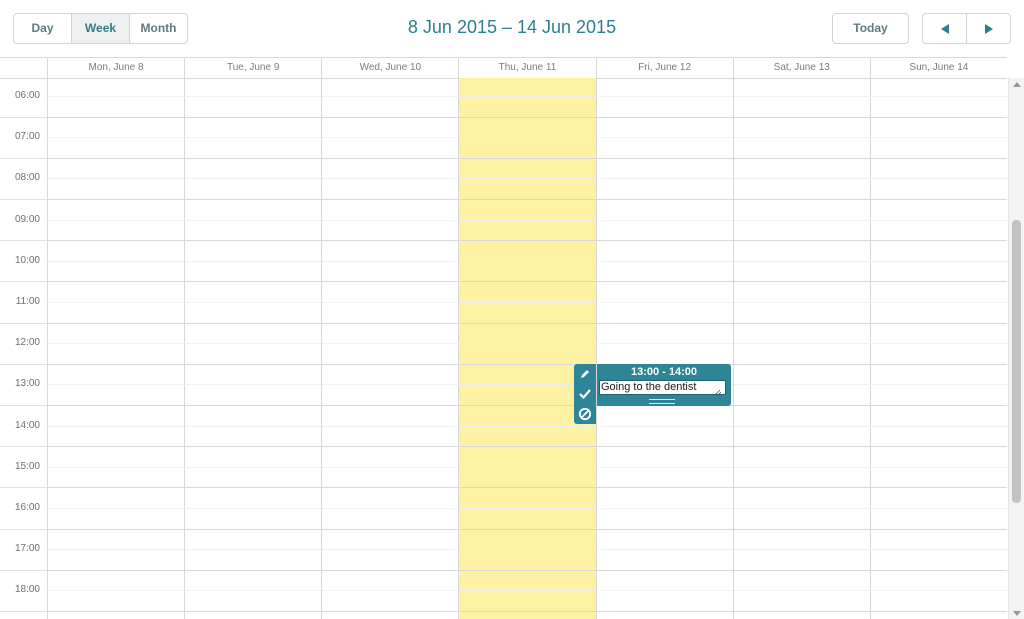 This screenshot has height=619, width=1024. Describe the element at coordinates (870, 28) in the screenshot. I see `today-button: Today` at that location.